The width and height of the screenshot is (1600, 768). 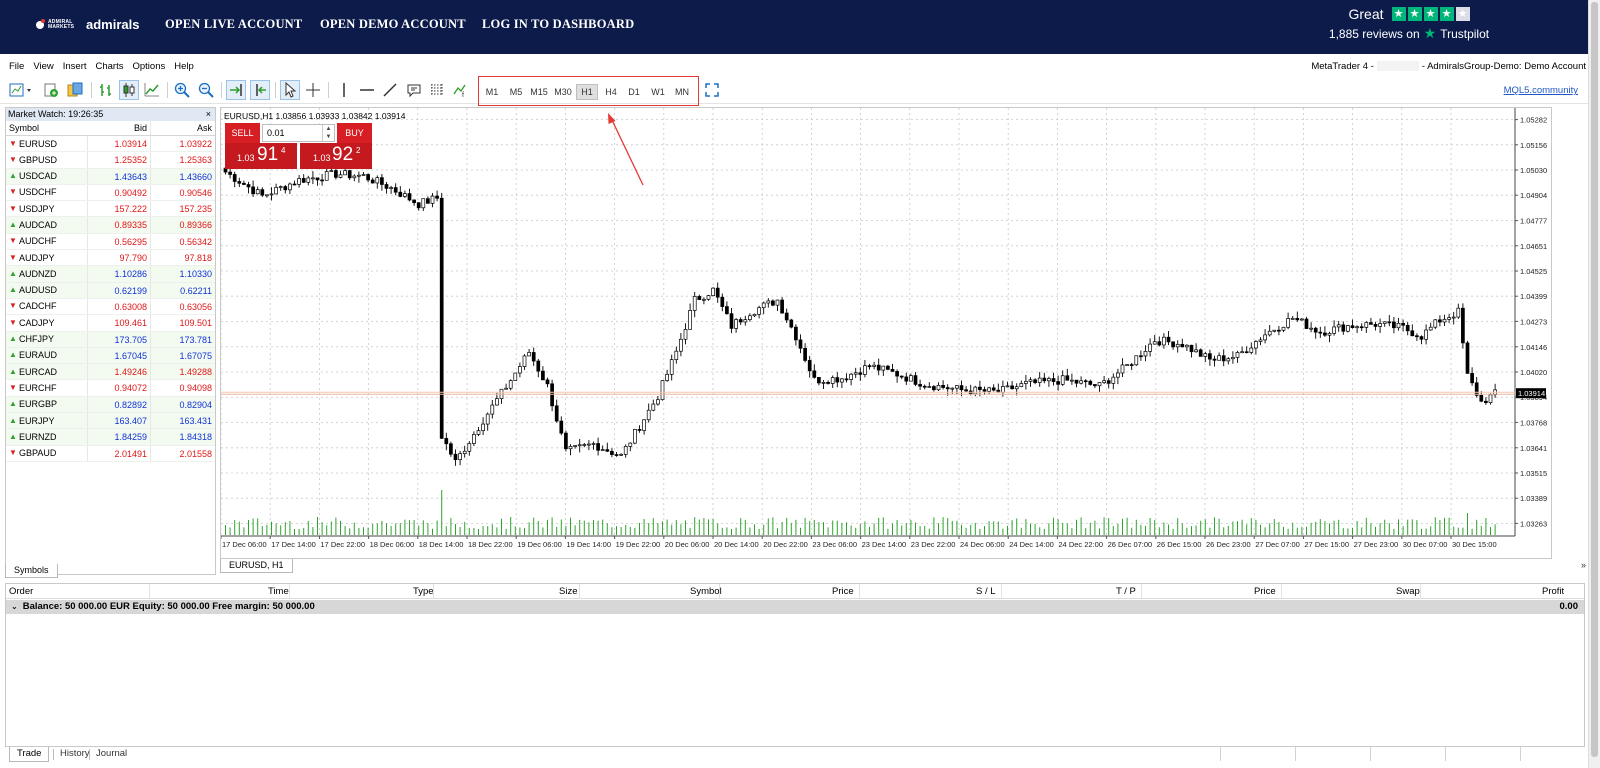 What do you see at coordinates (344, 90) in the screenshot?
I see `vertical-line-button` at bounding box center [344, 90].